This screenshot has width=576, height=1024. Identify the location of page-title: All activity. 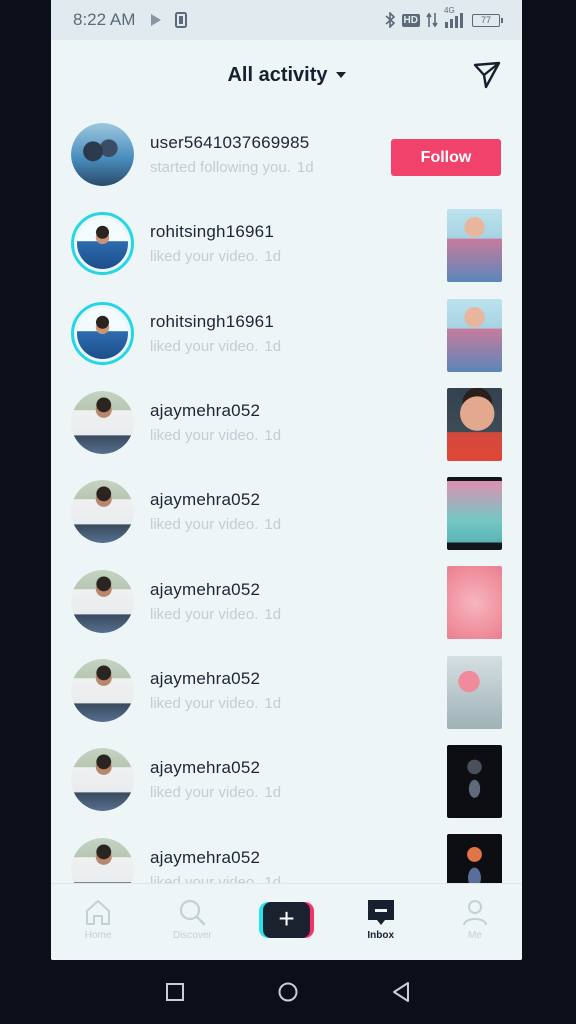
(277, 74).